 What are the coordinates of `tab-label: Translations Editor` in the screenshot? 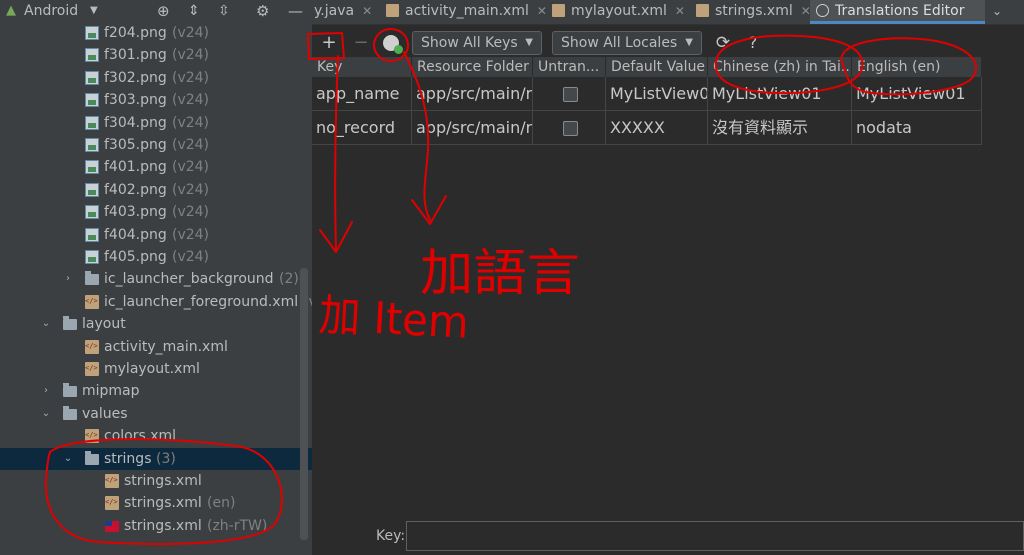 It's located at (900, 11).